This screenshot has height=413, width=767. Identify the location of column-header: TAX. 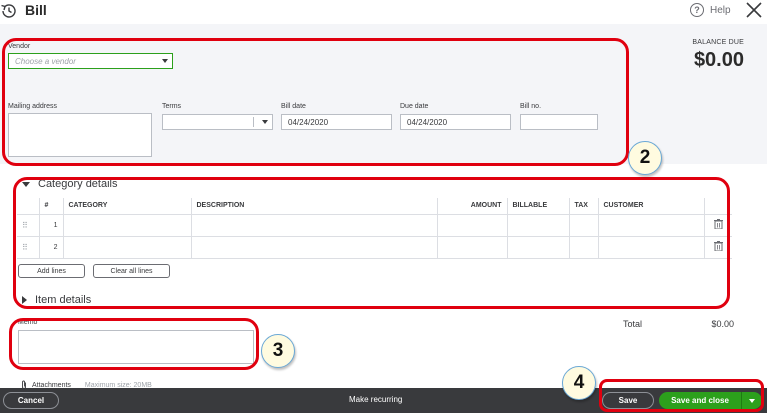
(583, 206).